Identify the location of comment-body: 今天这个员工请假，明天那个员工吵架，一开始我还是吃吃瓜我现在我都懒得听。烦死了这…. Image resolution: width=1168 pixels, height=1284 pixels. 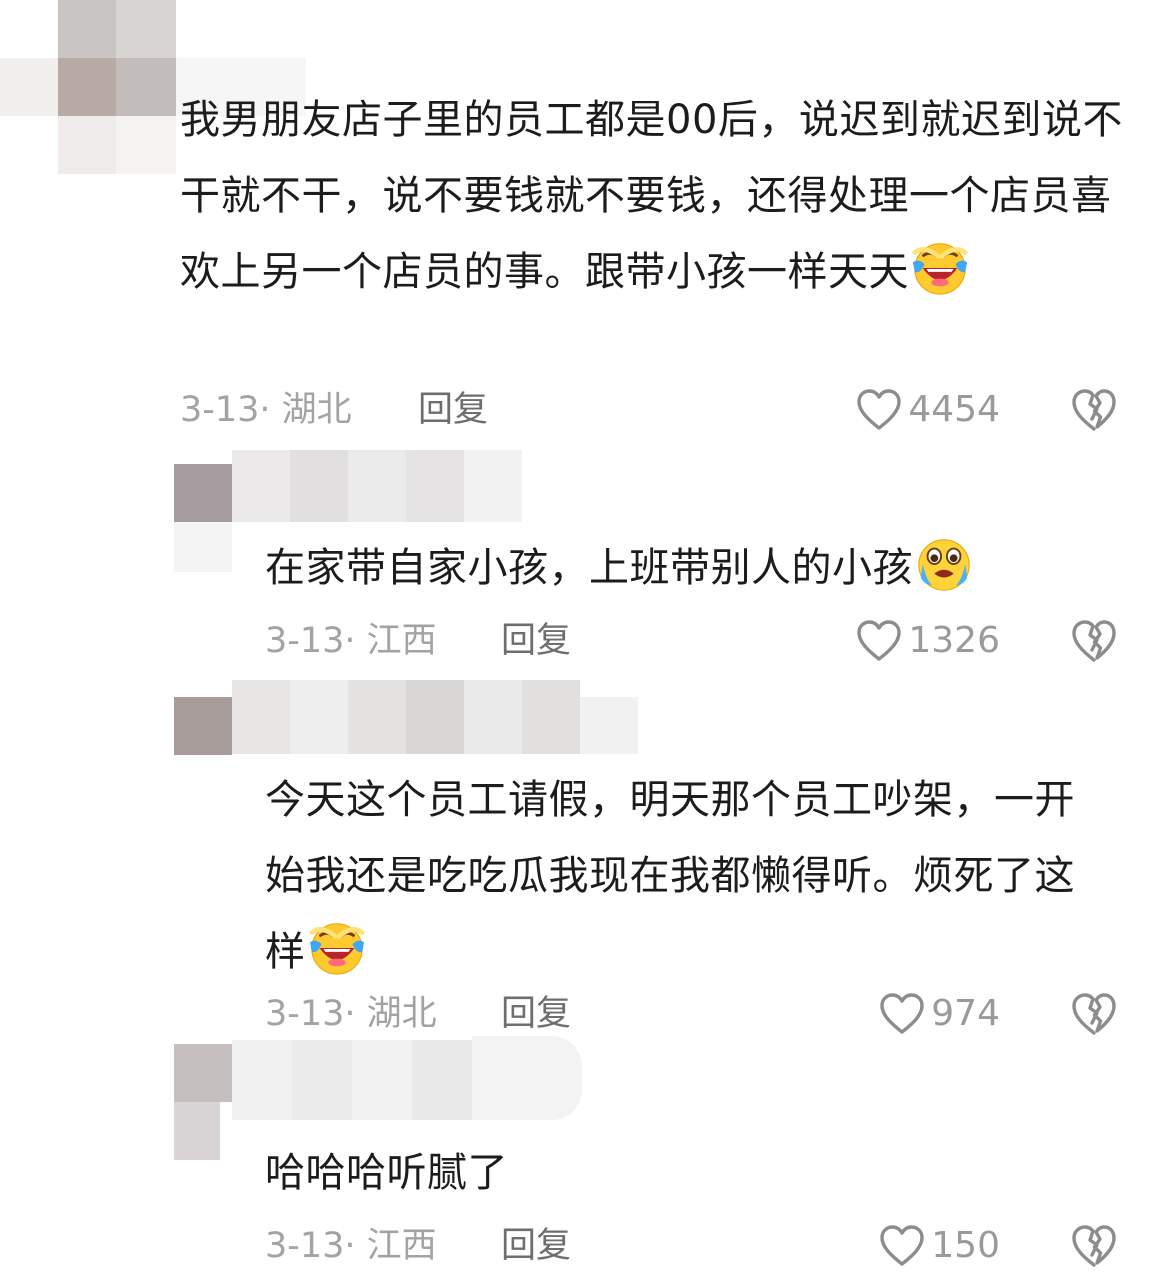
(670, 876).